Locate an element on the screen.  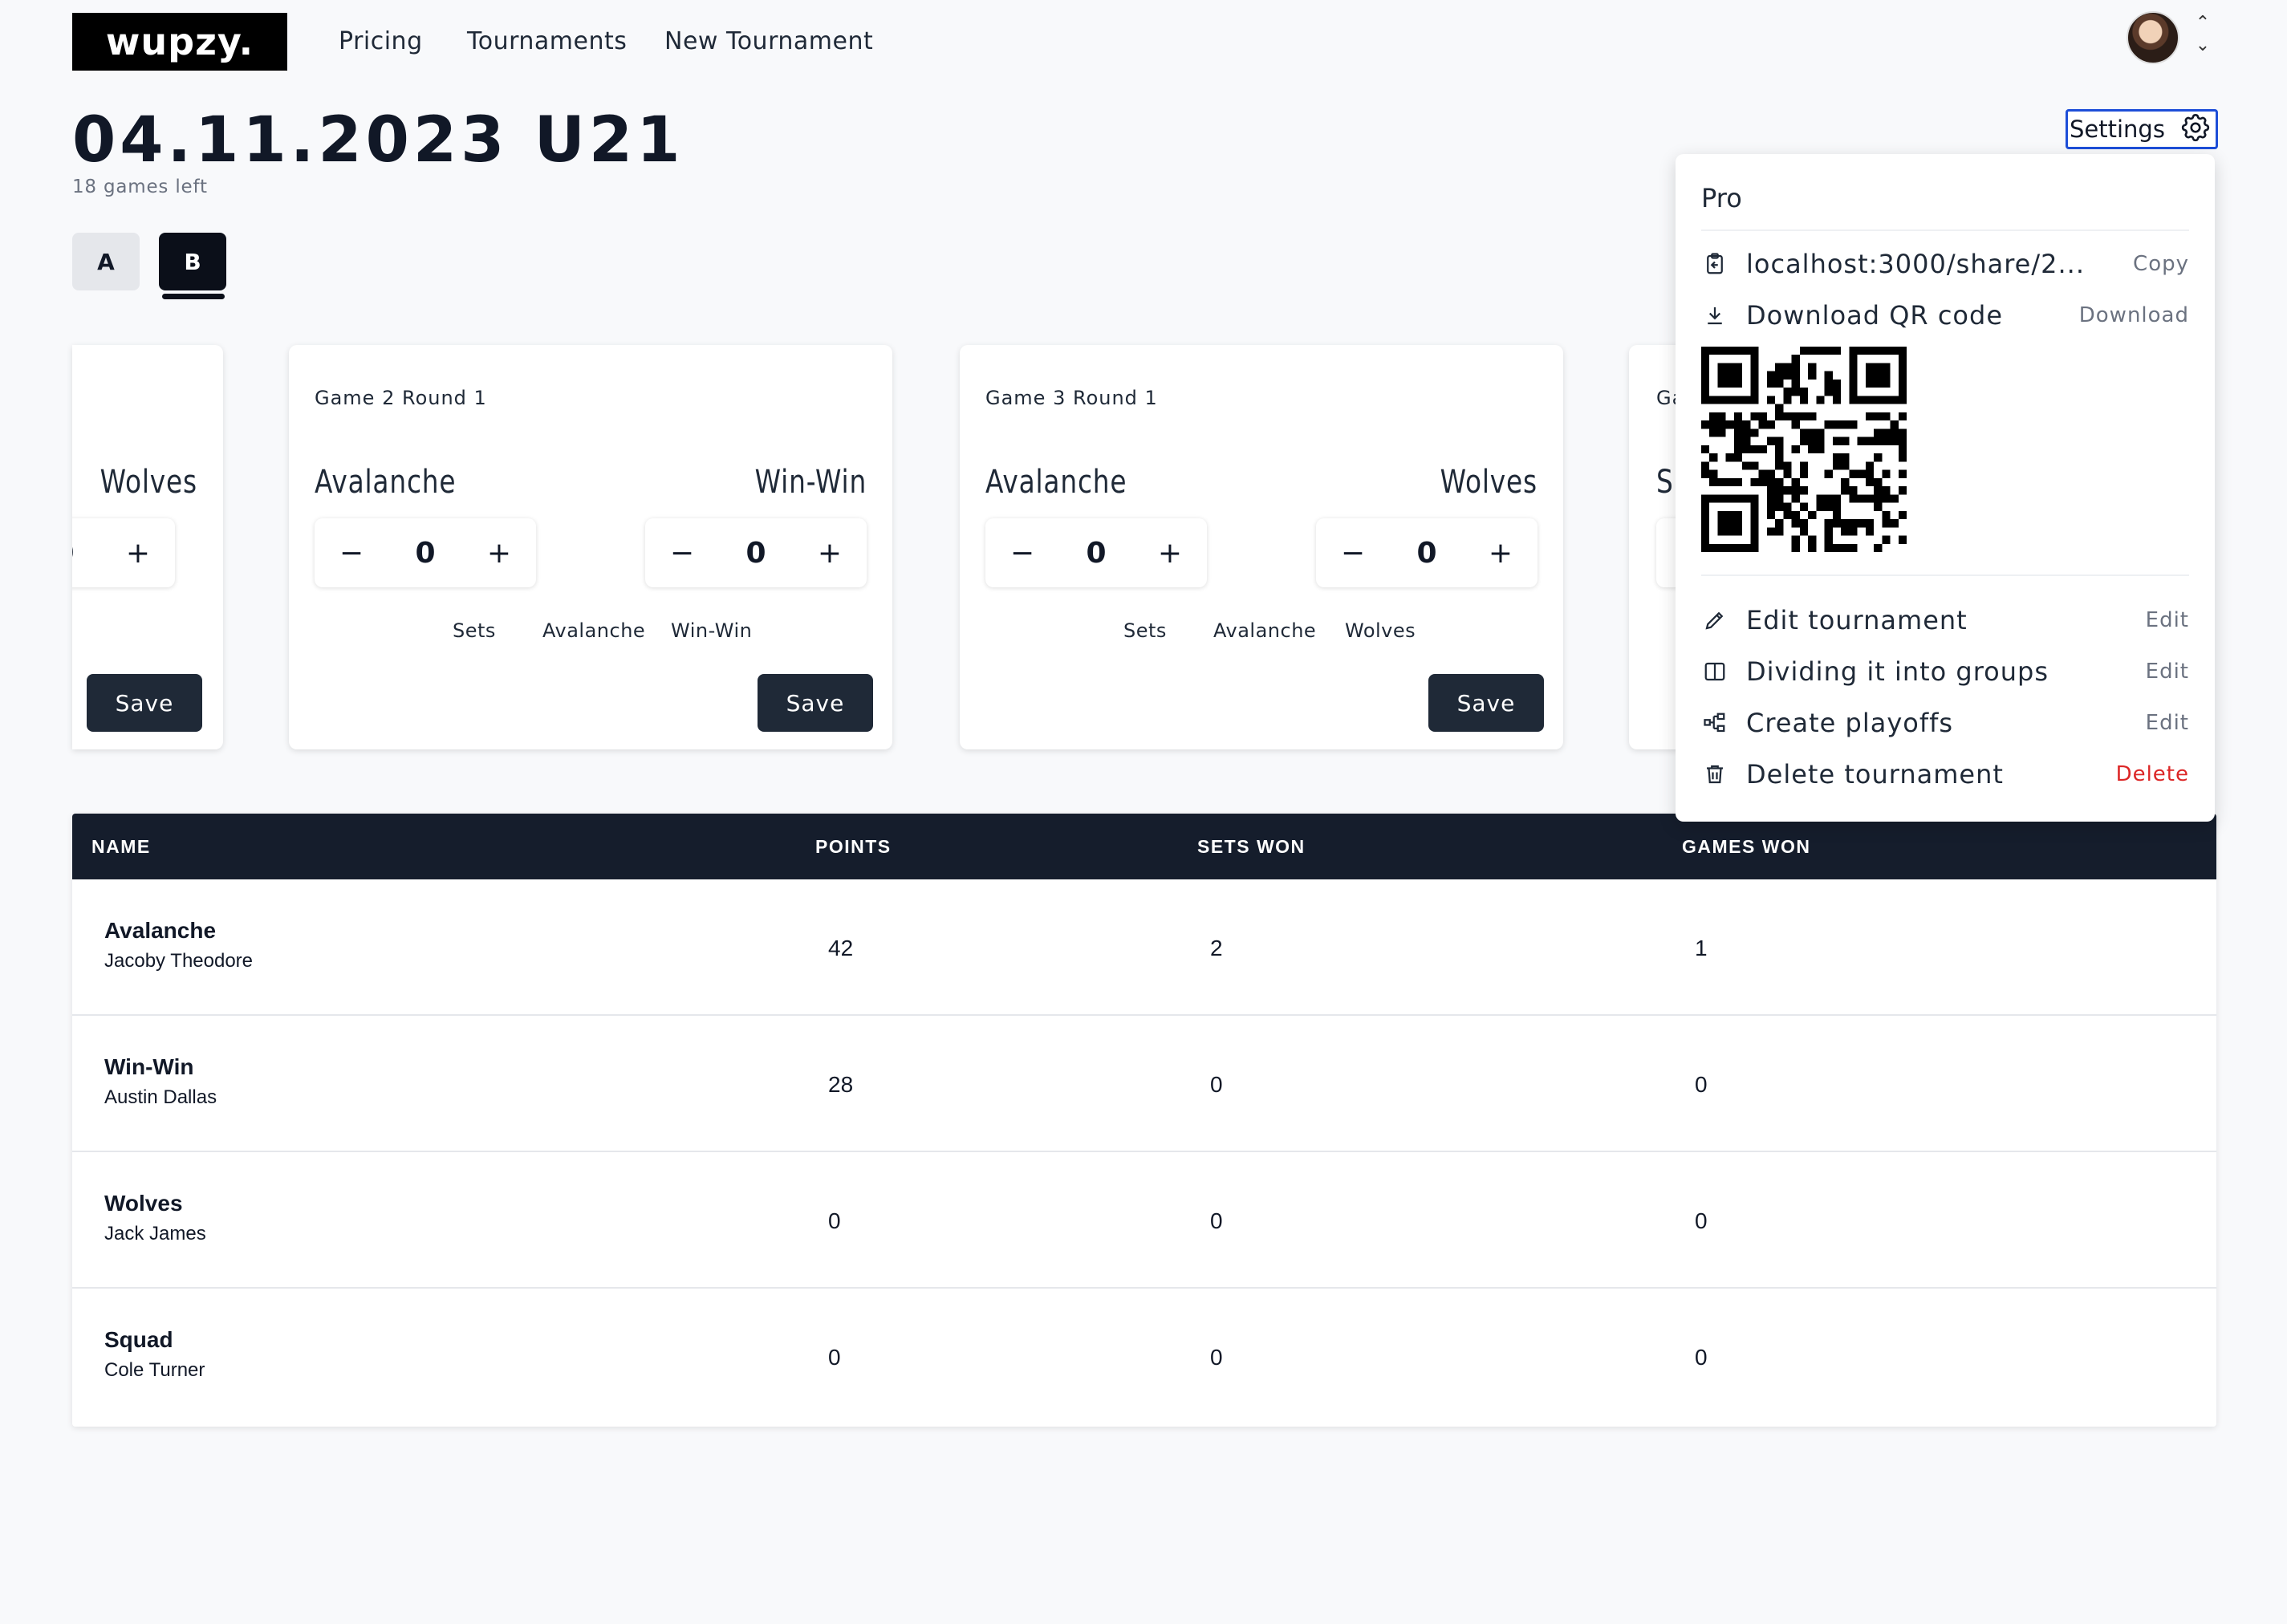
nav-tournaments: Tournaments is located at coordinates (547, 41).